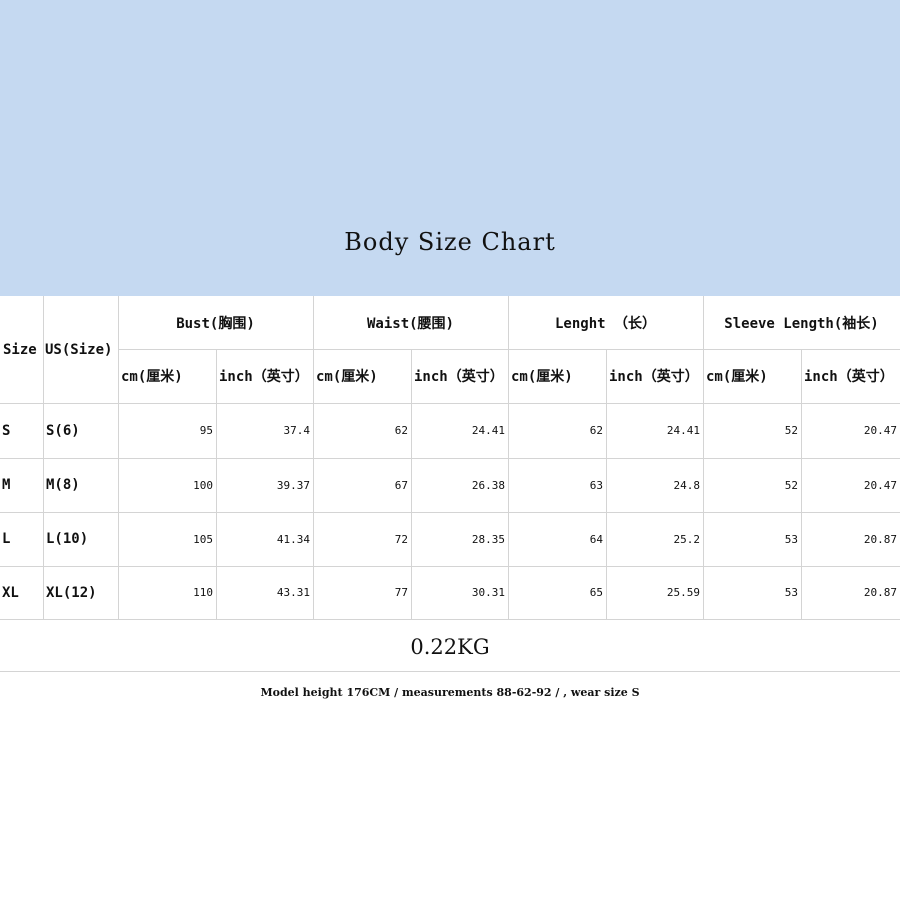  Describe the element at coordinates (71, 592) in the screenshot. I see `us-size-cell: XL(12)` at that location.